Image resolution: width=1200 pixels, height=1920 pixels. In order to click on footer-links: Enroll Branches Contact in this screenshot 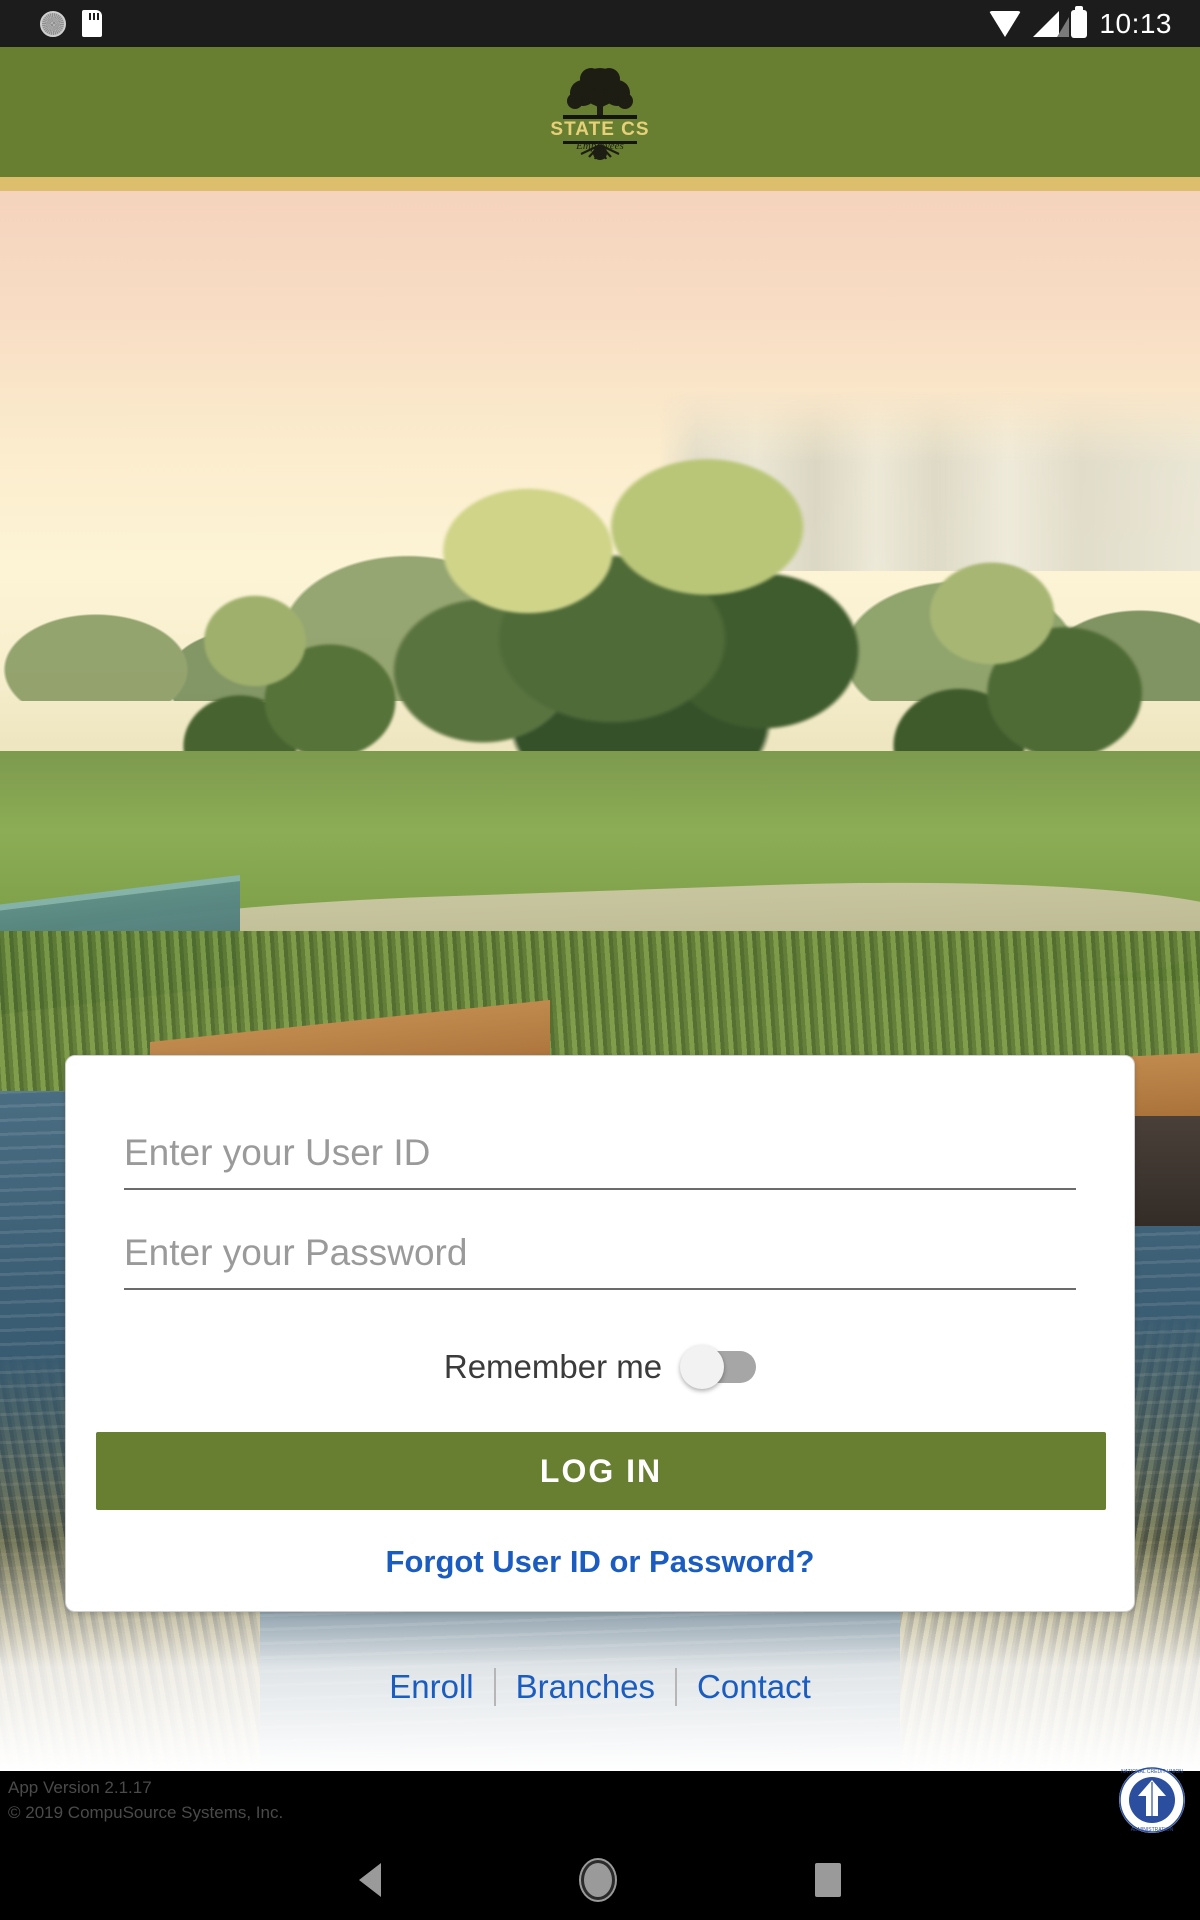, I will do `click(600, 1687)`.